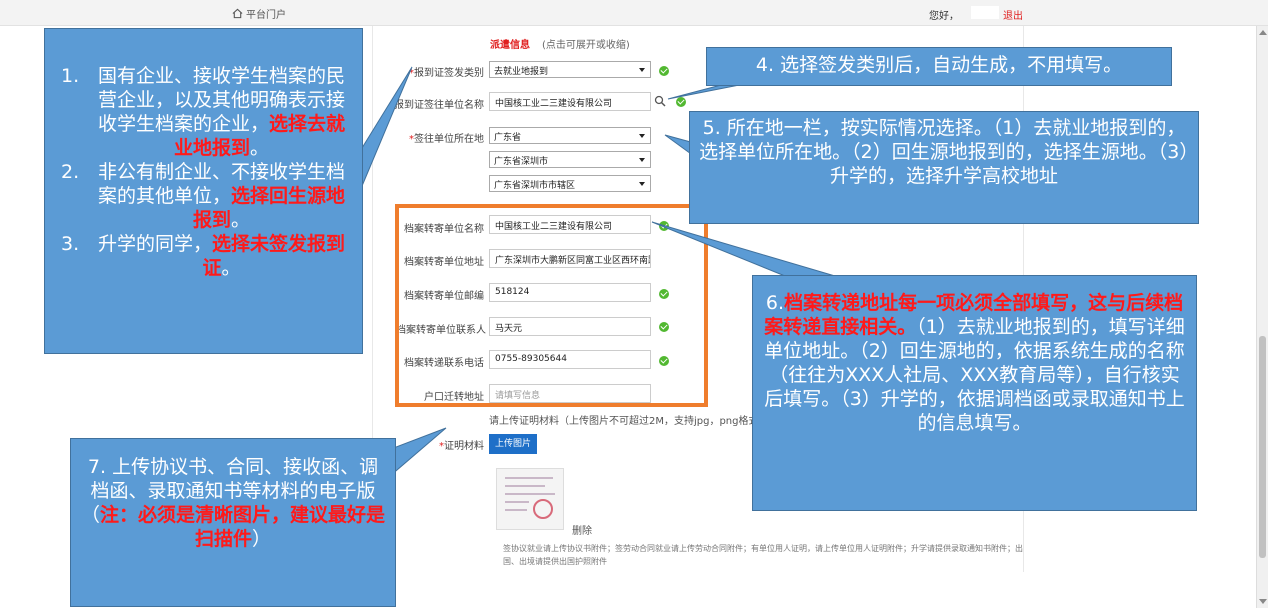  I want to click on delete-image-link: 删除, so click(582, 529).